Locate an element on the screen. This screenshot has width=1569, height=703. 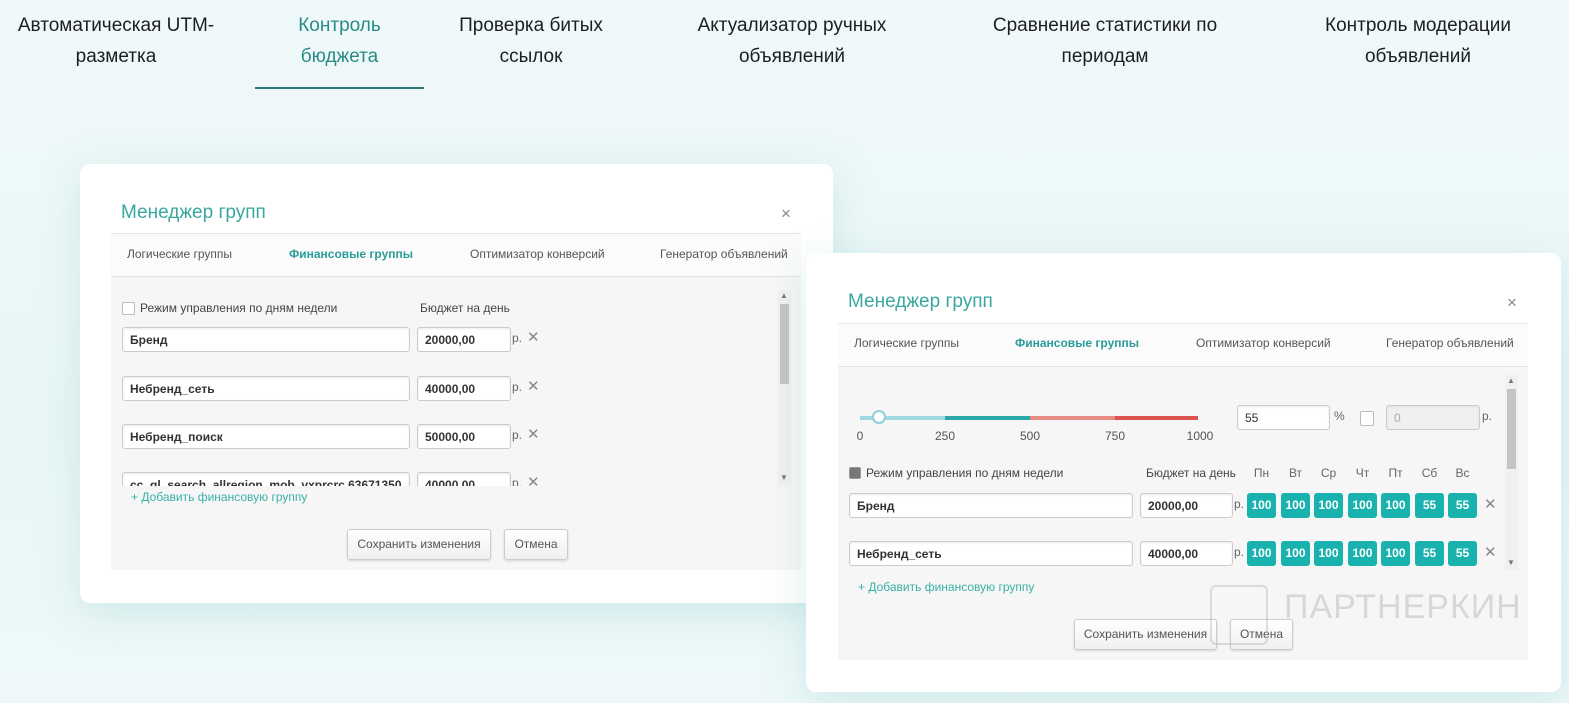
slider-tick: 750 is located at coordinates (1115, 436).